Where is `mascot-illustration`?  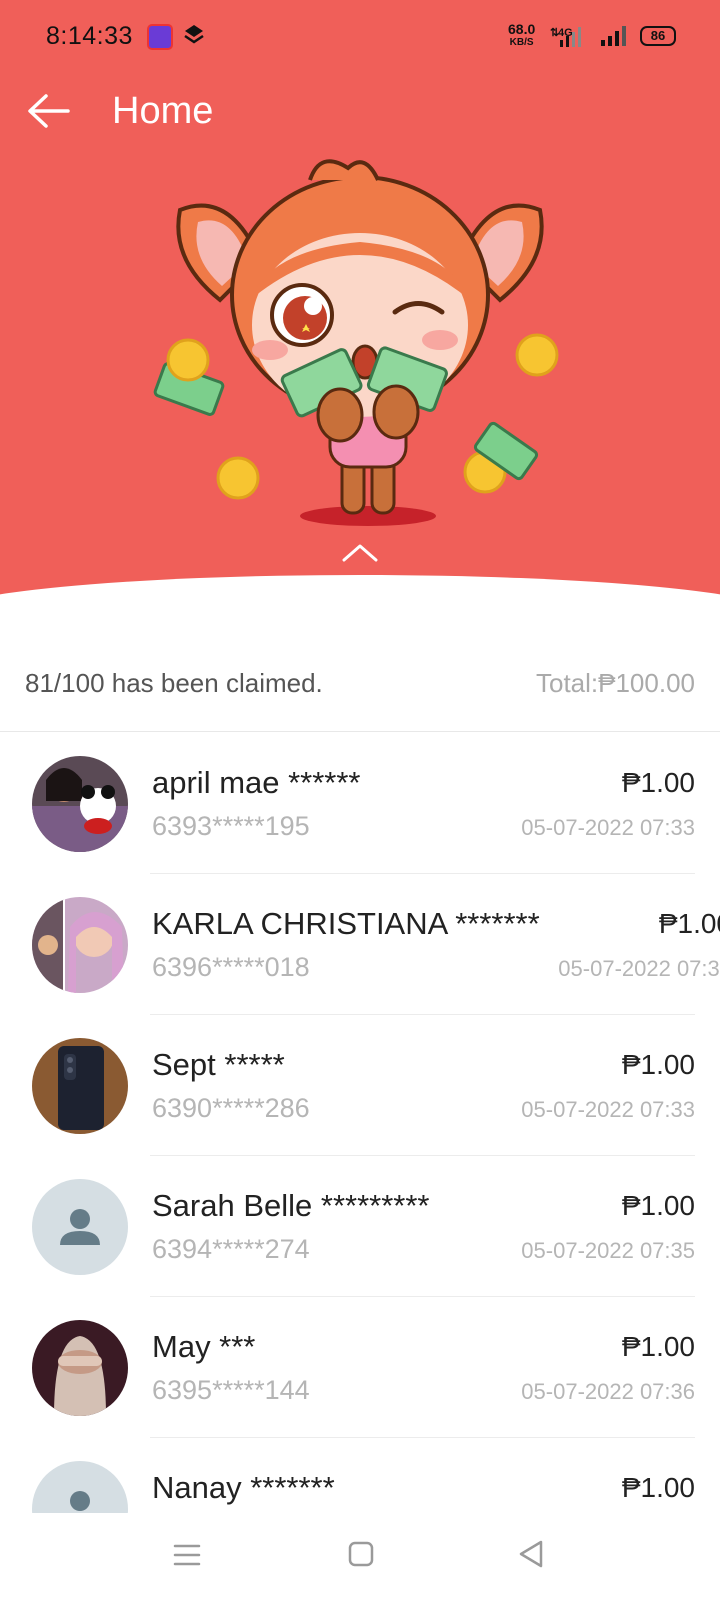
mascot-illustration is located at coordinates (356, 342).